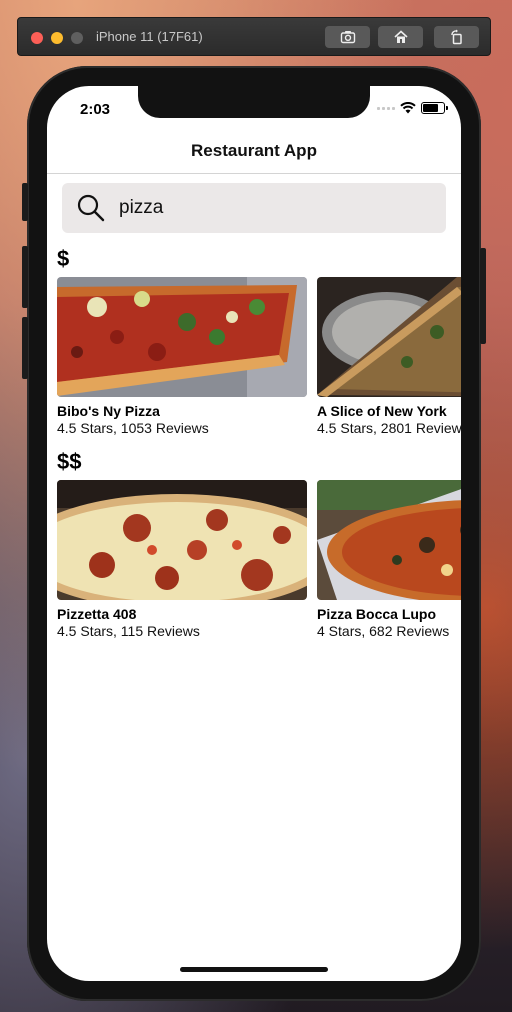  What do you see at coordinates (97, 614) in the screenshot?
I see `restaurant-name: Pizzetta 408` at bounding box center [97, 614].